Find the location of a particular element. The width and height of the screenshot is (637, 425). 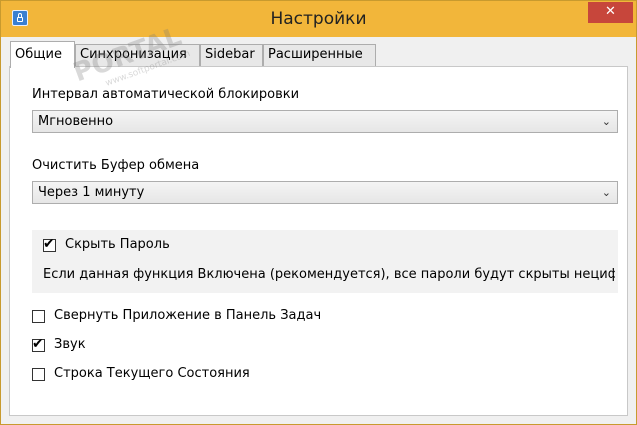

hide-password-checkbox: ✔ is located at coordinates (49, 244).